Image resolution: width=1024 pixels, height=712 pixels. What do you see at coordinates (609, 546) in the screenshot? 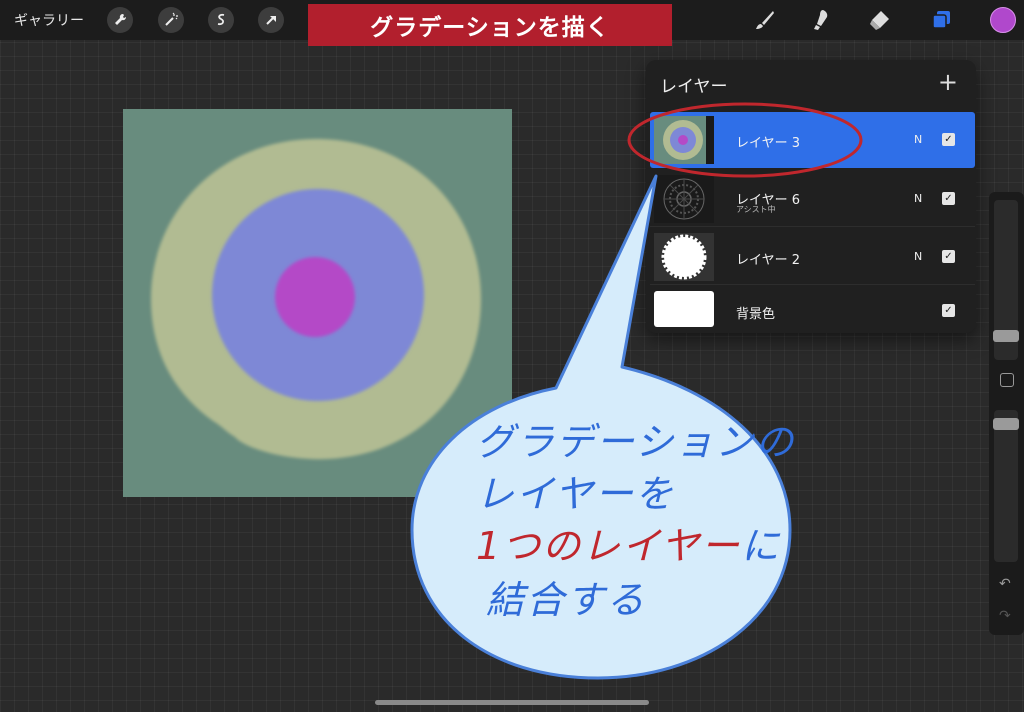
I see `callout-highlight: 1つのレイヤー` at bounding box center [609, 546].